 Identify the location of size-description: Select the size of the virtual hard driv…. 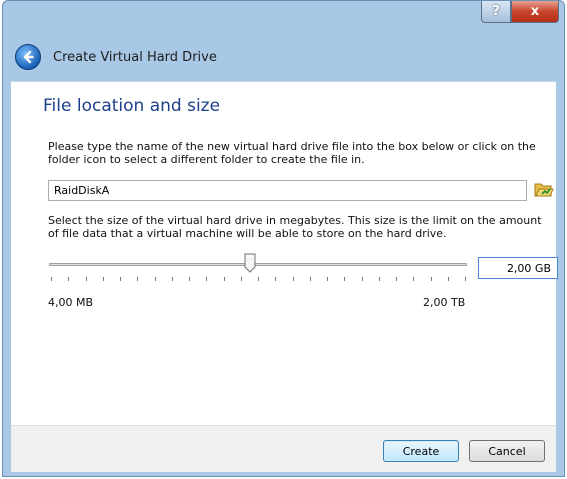
(295, 227).